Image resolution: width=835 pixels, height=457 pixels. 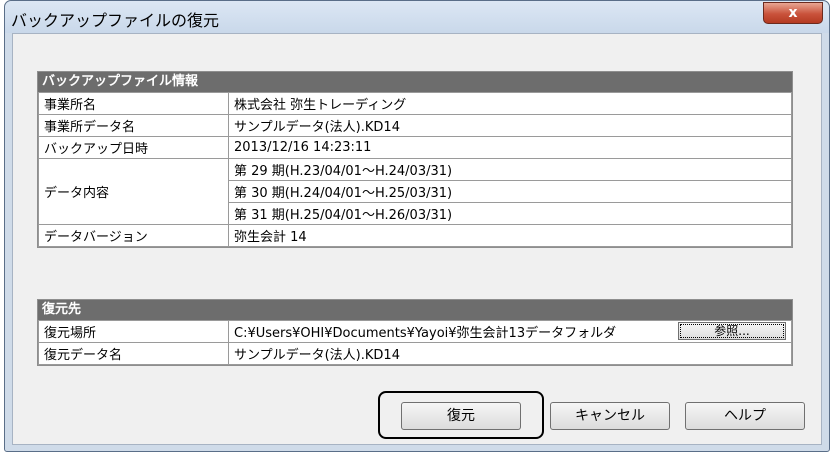 I want to click on company-data-name-label: 事業所データ名, so click(x=133, y=125).